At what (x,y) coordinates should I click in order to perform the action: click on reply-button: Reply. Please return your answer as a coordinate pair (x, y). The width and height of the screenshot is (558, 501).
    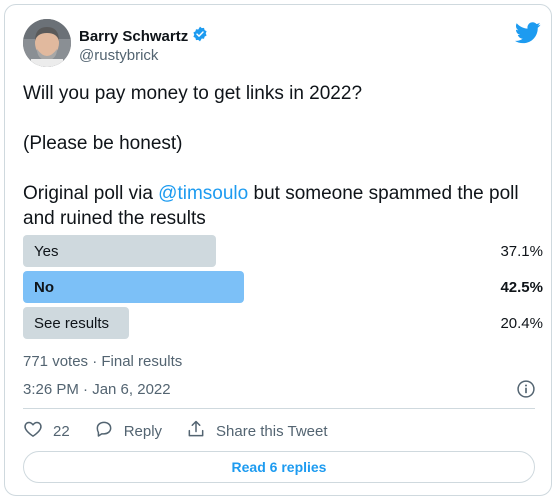
    Looking at the image, I should click on (128, 431).